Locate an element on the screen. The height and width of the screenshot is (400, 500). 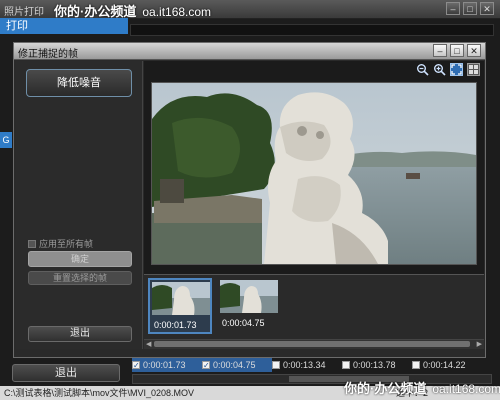
thumbnail-timecode: 0:00:04.75 is located at coordinates (243, 323).